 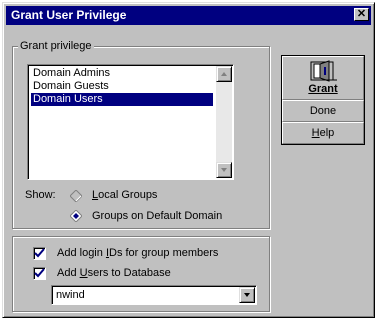 What do you see at coordinates (40, 195) in the screenshot?
I see `show-label: Show:` at bounding box center [40, 195].